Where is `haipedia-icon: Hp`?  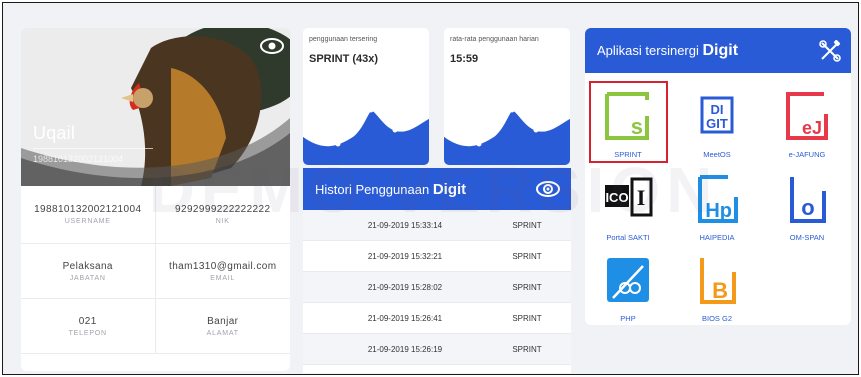 haipedia-icon: Hp is located at coordinates (718, 199).